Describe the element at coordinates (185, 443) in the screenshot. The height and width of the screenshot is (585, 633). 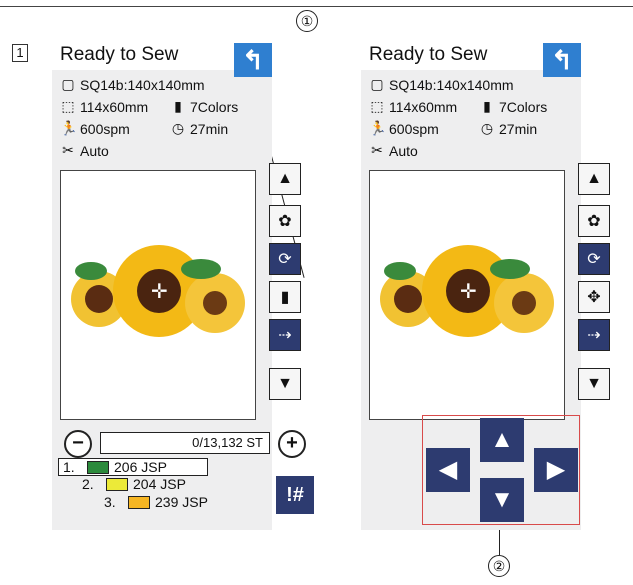
I see `stitch-count: 0/13,132 ST` at that location.